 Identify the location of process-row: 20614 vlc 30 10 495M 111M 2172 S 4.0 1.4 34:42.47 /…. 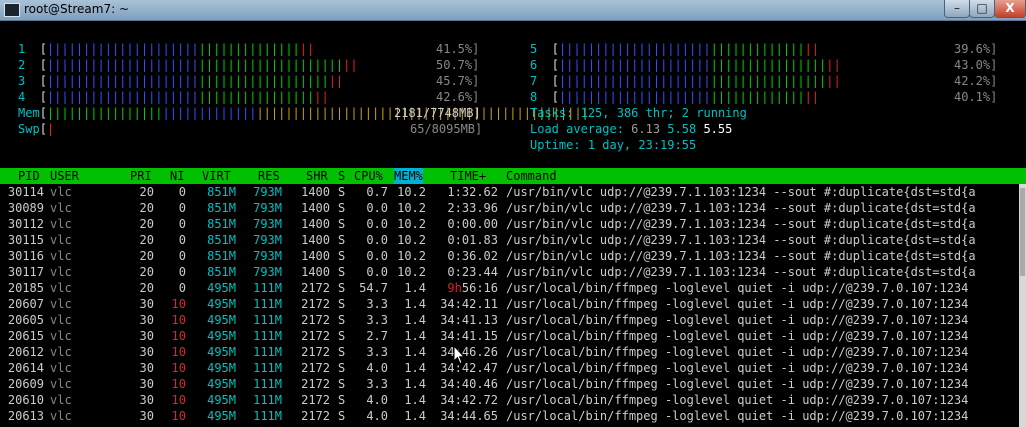
(510, 368).